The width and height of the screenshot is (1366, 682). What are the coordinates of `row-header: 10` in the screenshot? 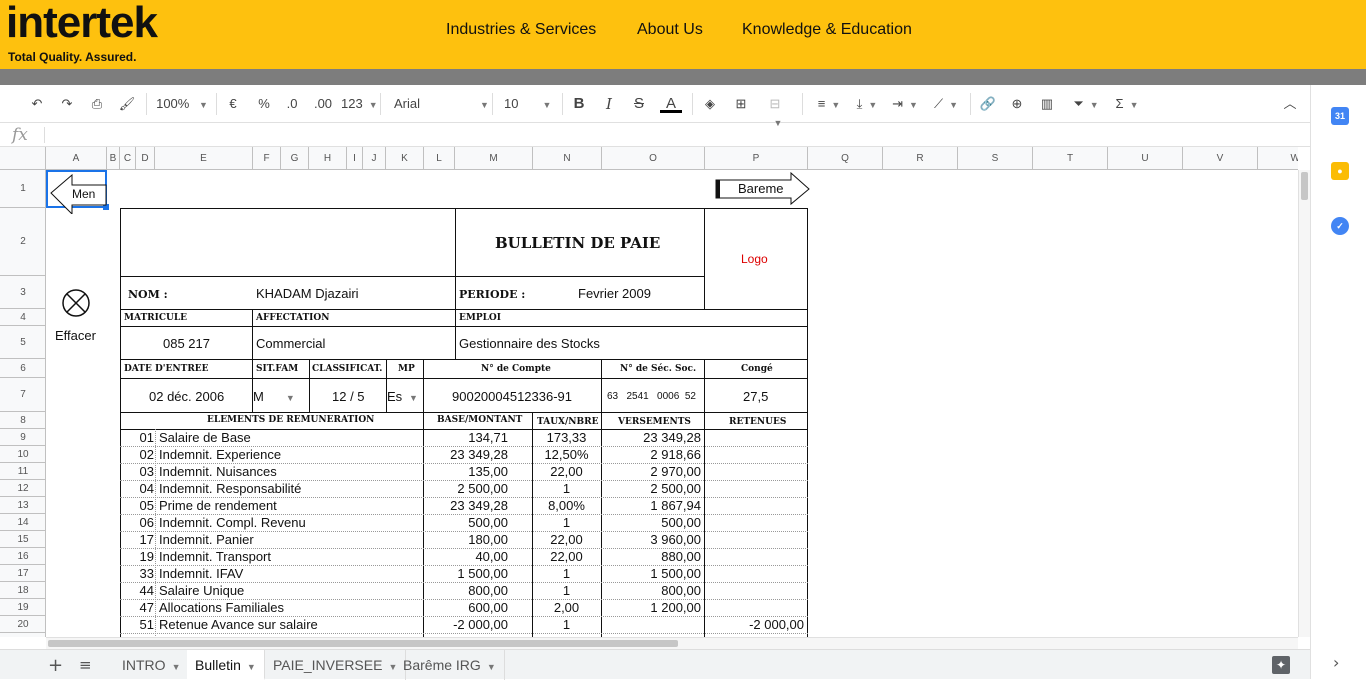 It's located at (22, 454).